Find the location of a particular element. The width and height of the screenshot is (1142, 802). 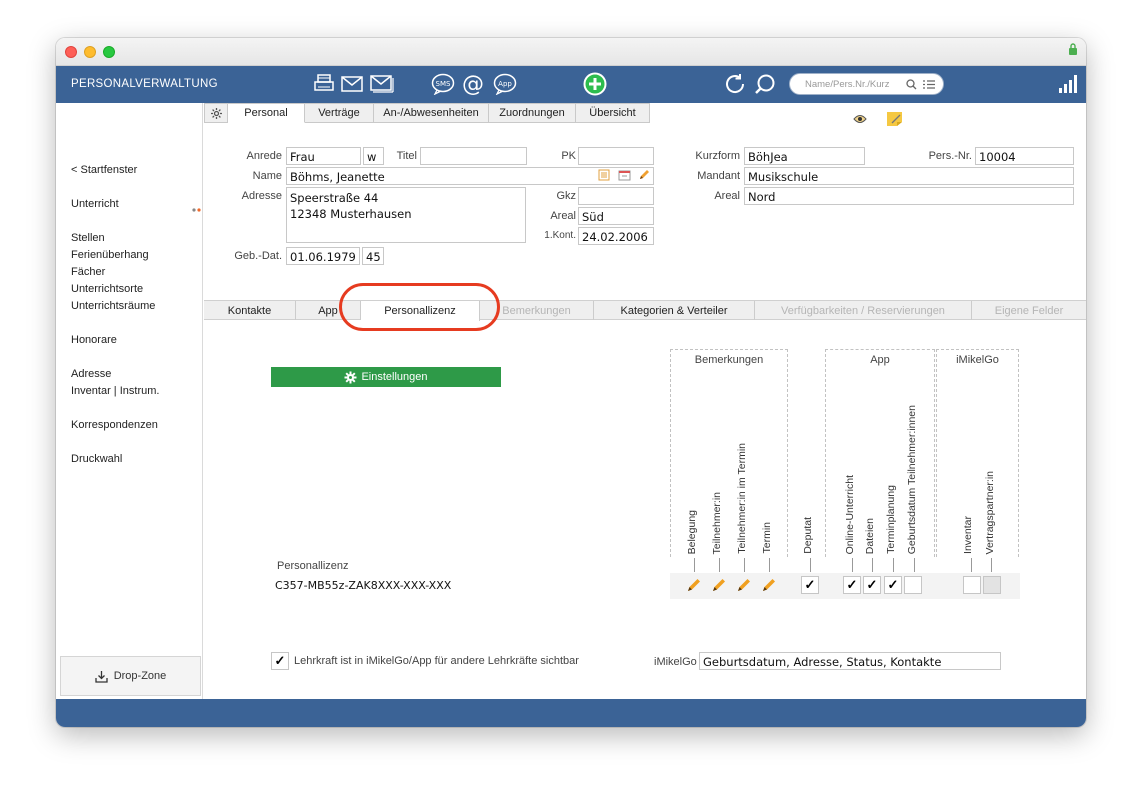

sidebar-item-honorare: Honorare is located at coordinates (94, 340).